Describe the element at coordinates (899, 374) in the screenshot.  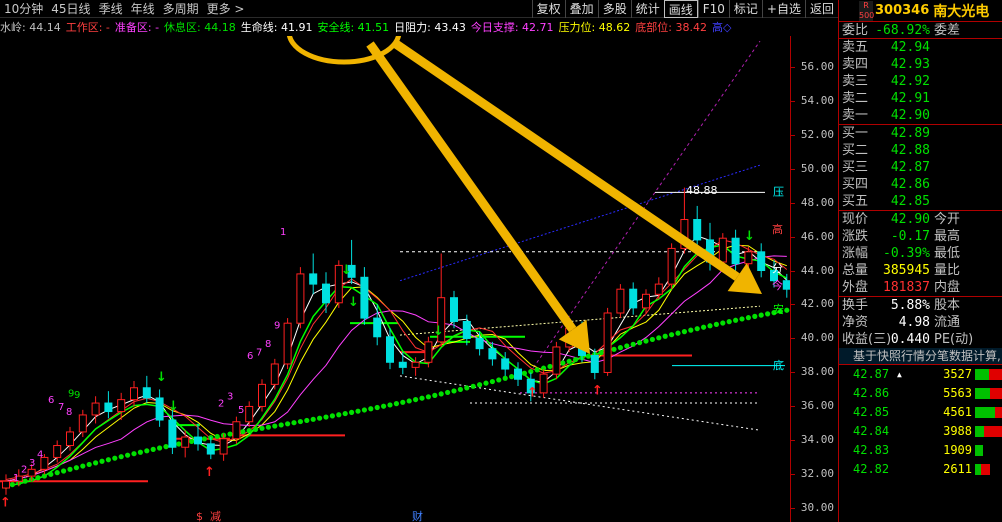
I see `up-triangle-icon: ▲` at that location.